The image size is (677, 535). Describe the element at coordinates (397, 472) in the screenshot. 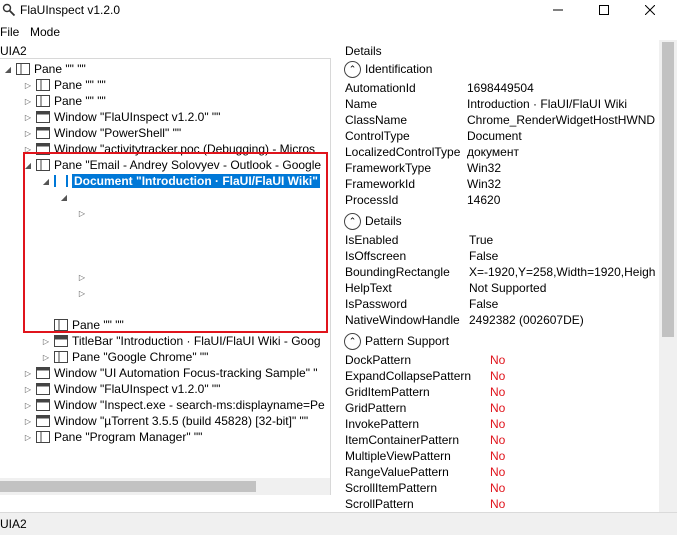

I see `property-key: RangeValuePattern` at that location.